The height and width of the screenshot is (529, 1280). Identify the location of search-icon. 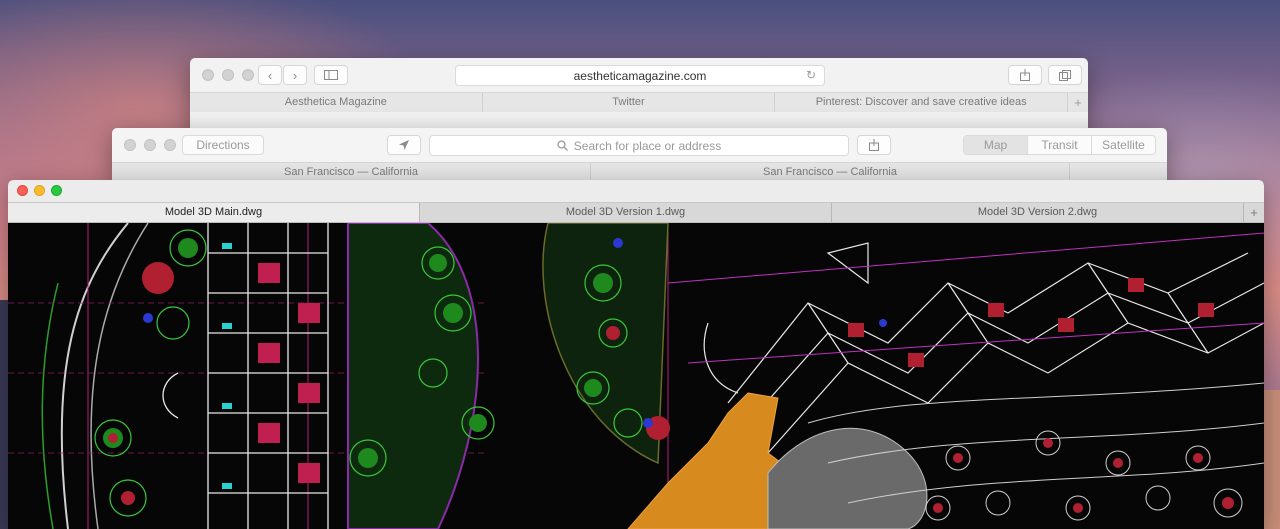
(562, 145).